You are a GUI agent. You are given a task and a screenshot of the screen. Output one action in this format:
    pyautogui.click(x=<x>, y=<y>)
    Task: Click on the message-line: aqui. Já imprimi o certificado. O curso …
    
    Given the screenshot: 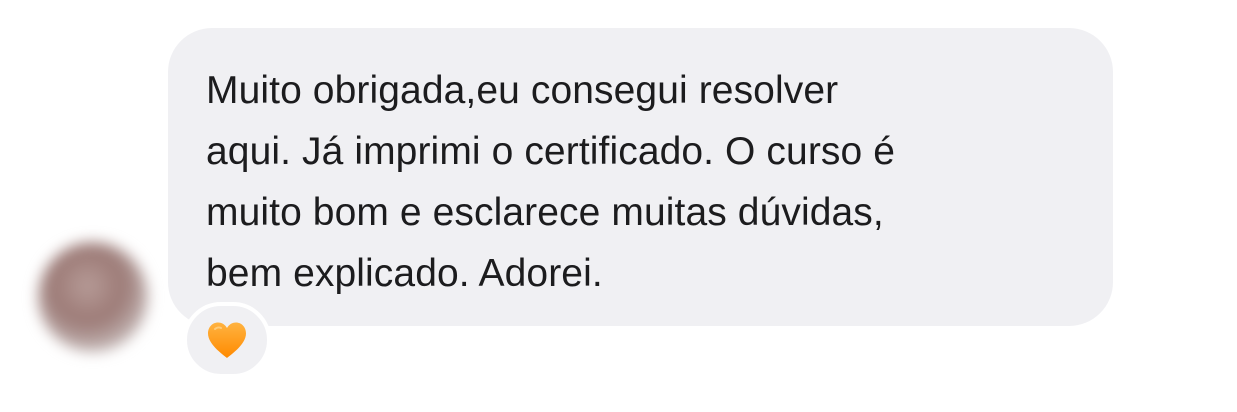 What is the action you would take?
    pyautogui.click(x=551, y=151)
    